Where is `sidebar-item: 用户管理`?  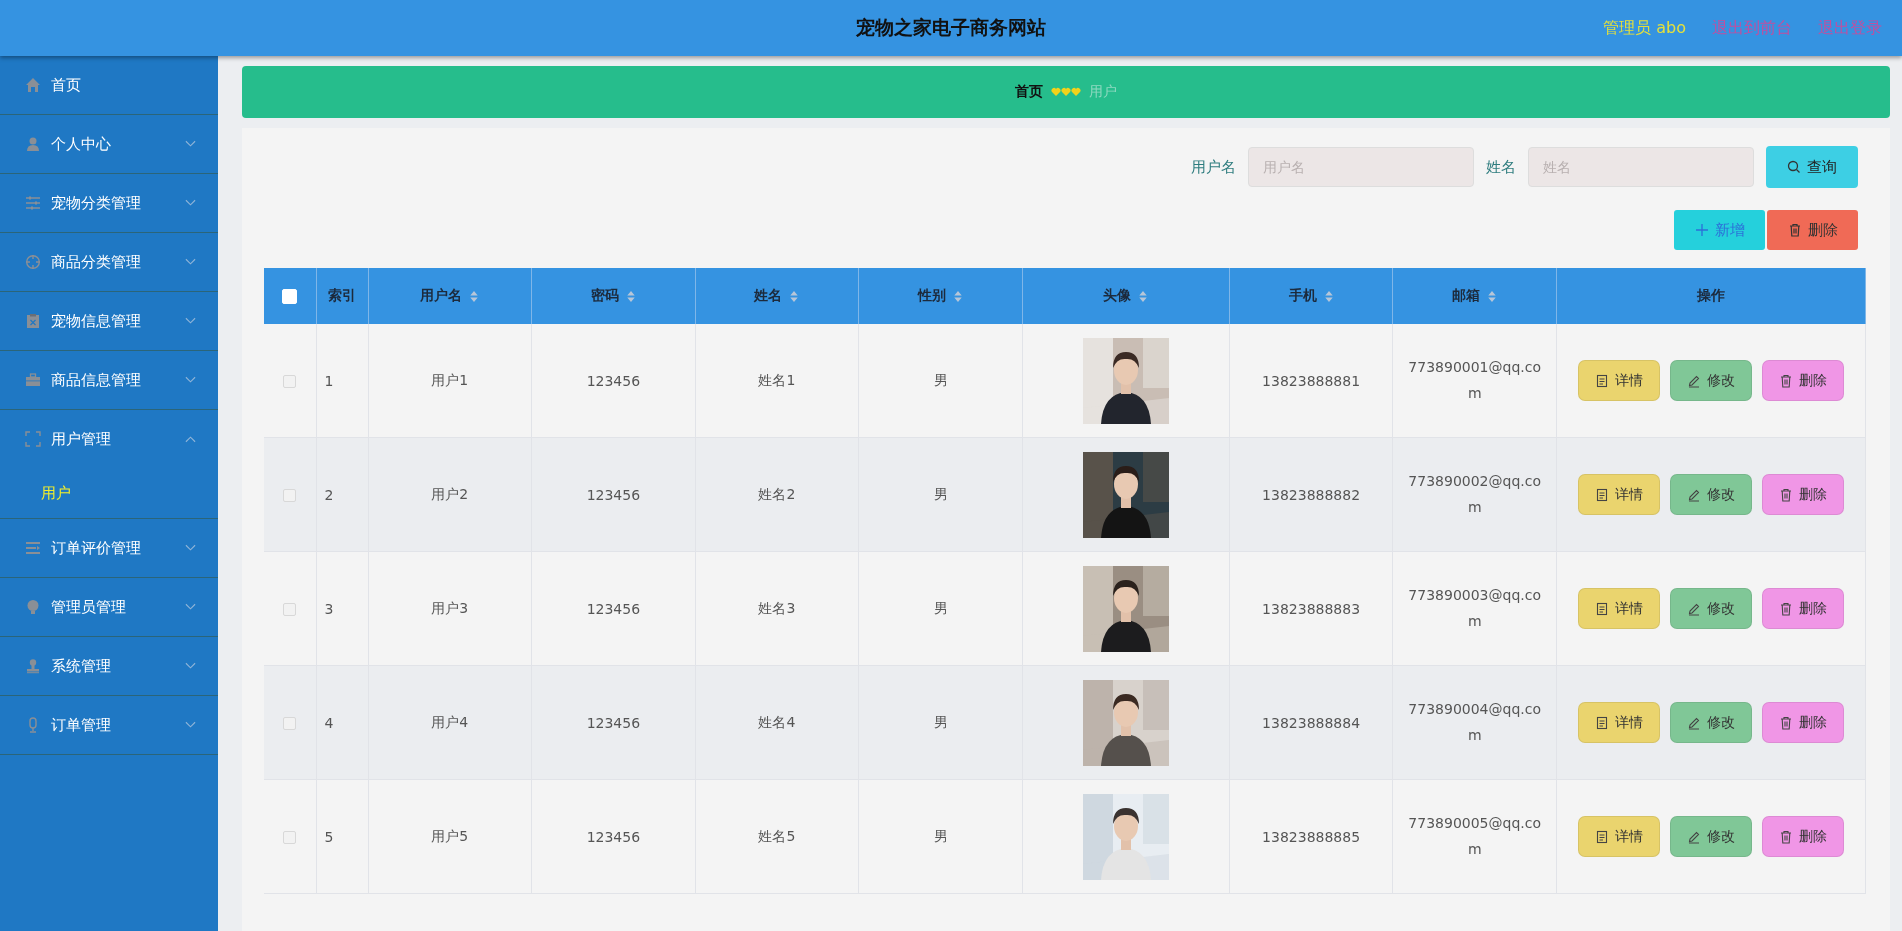
sidebar-item: 用户管理 is located at coordinates (109, 439).